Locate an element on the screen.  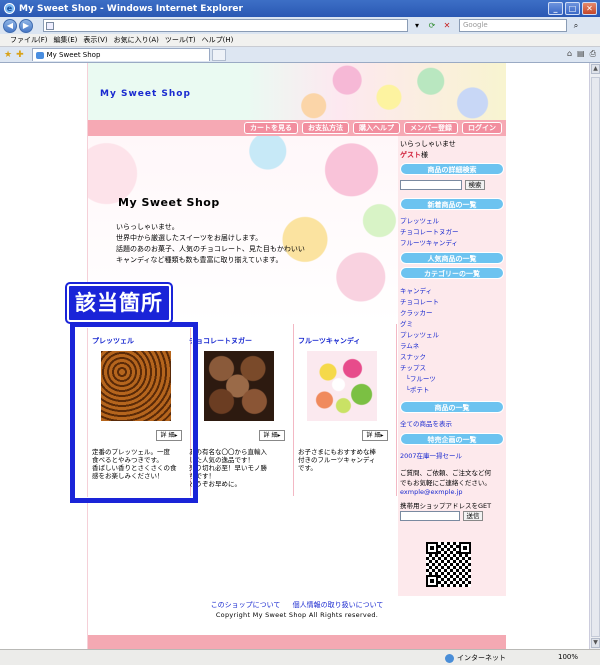
nav-payment-button: お支払方法 is located at coordinates (325, 128).